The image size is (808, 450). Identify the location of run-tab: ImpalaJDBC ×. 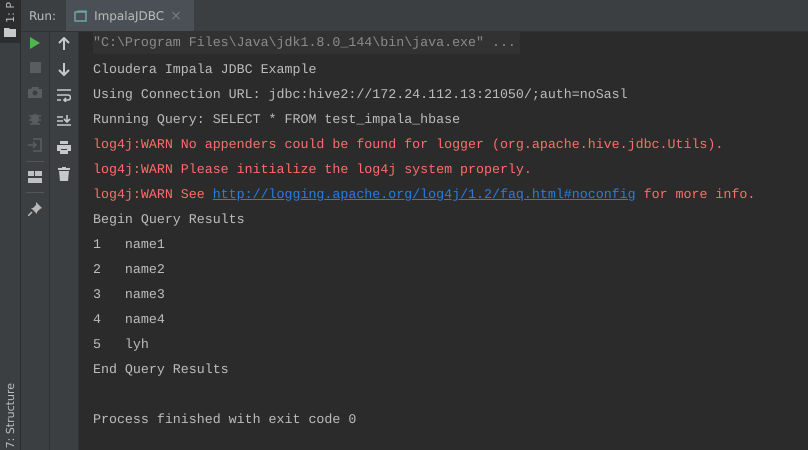
(130, 15).